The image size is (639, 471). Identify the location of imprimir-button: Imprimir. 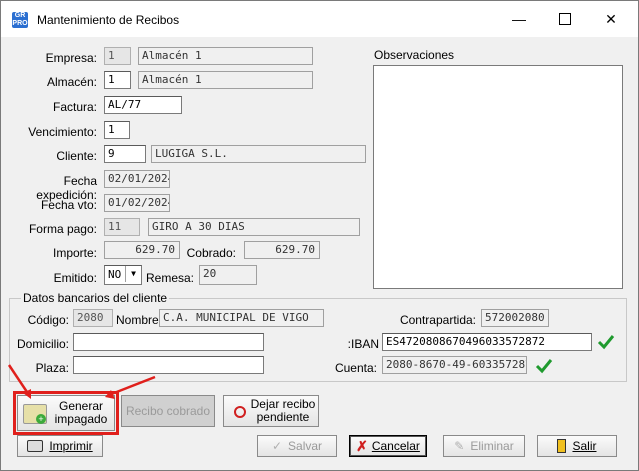
(60, 446).